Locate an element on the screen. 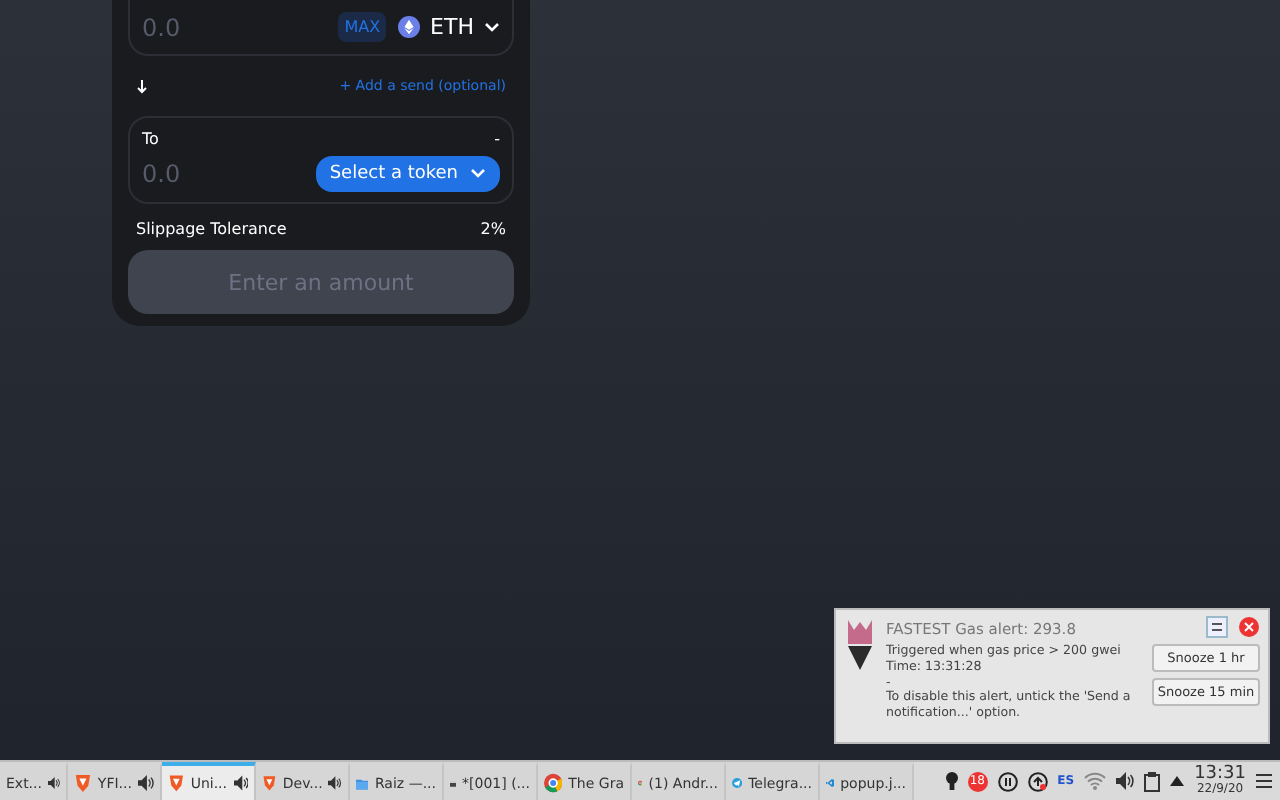  select-token-button: Select a token is located at coordinates (407, 173).